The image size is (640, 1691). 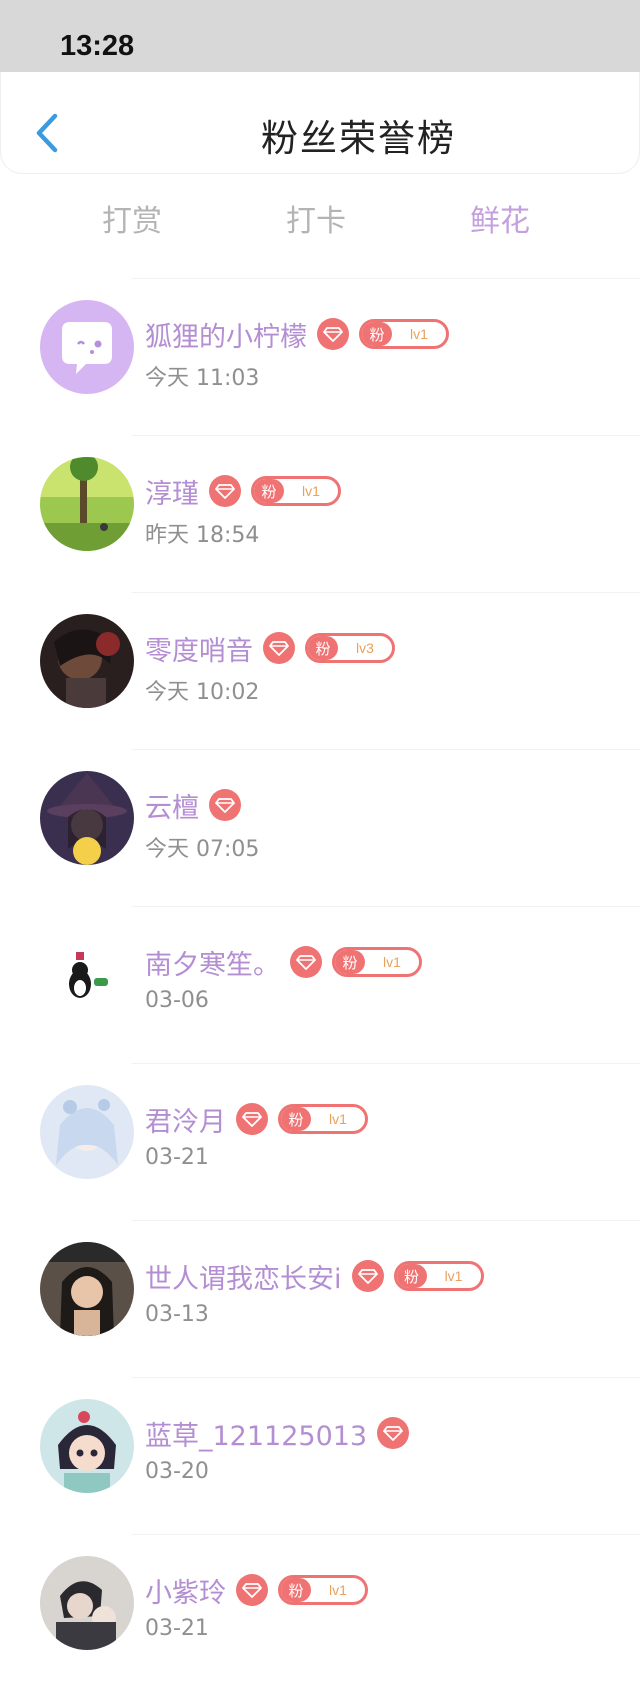 What do you see at coordinates (202, 378) in the screenshot?
I see `timestamp: 今天 11:03` at bounding box center [202, 378].